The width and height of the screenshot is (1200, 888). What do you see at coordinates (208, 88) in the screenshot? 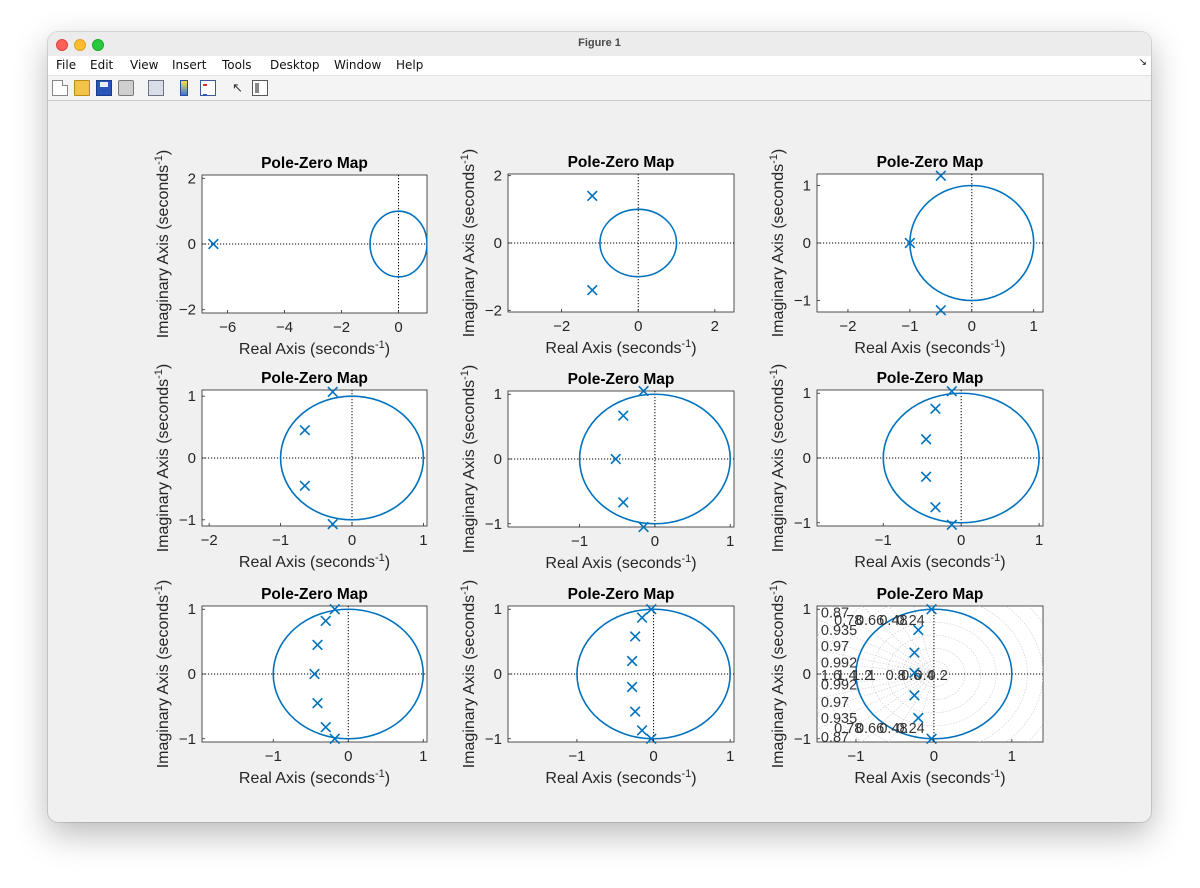
I see `insert-legend-icon` at bounding box center [208, 88].